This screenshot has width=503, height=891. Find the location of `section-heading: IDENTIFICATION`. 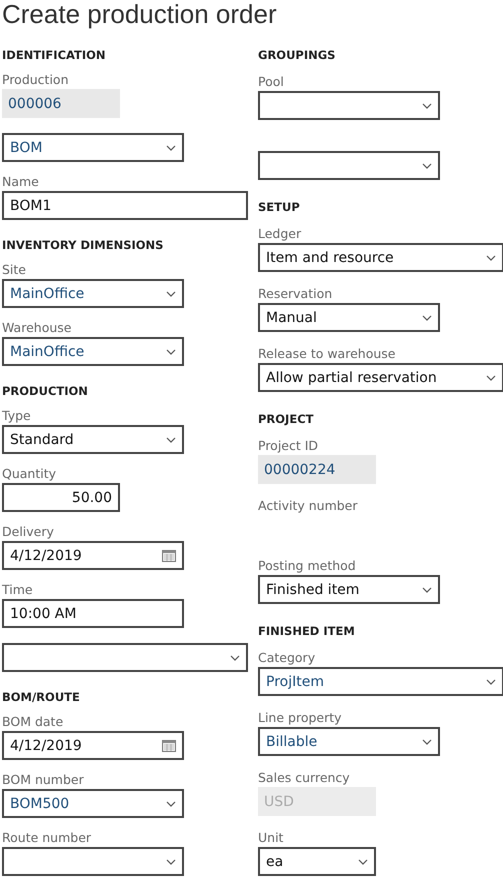

section-heading: IDENTIFICATION is located at coordinates (54, 55).